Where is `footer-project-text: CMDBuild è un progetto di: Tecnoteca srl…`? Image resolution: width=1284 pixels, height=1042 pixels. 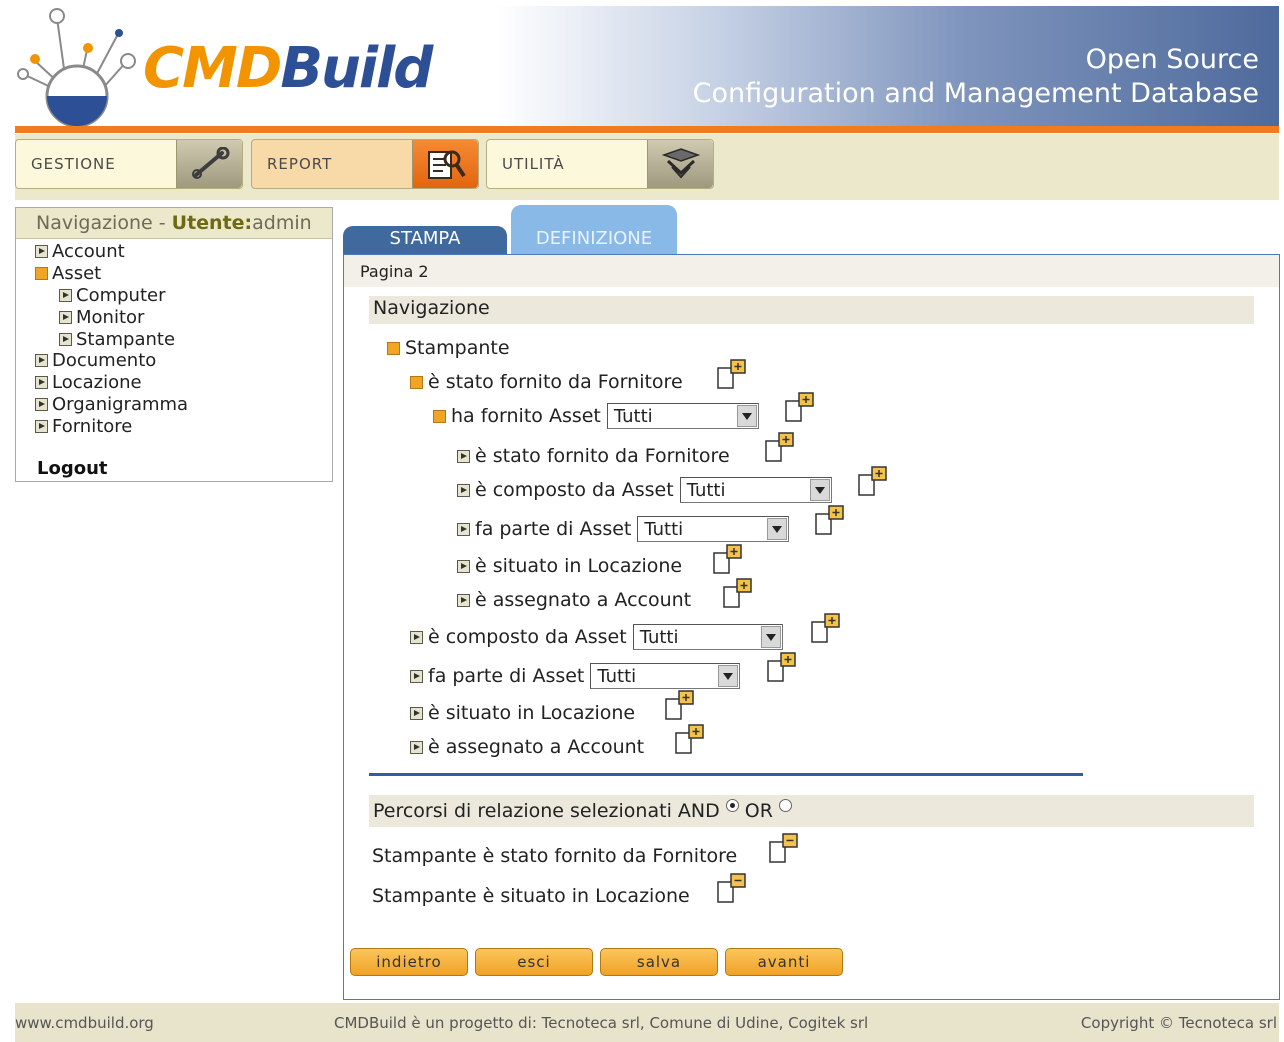 footer-project-text: CMDBuild è un progetto di: Tecnoteca srl… is located at coordinates (601, 1023).